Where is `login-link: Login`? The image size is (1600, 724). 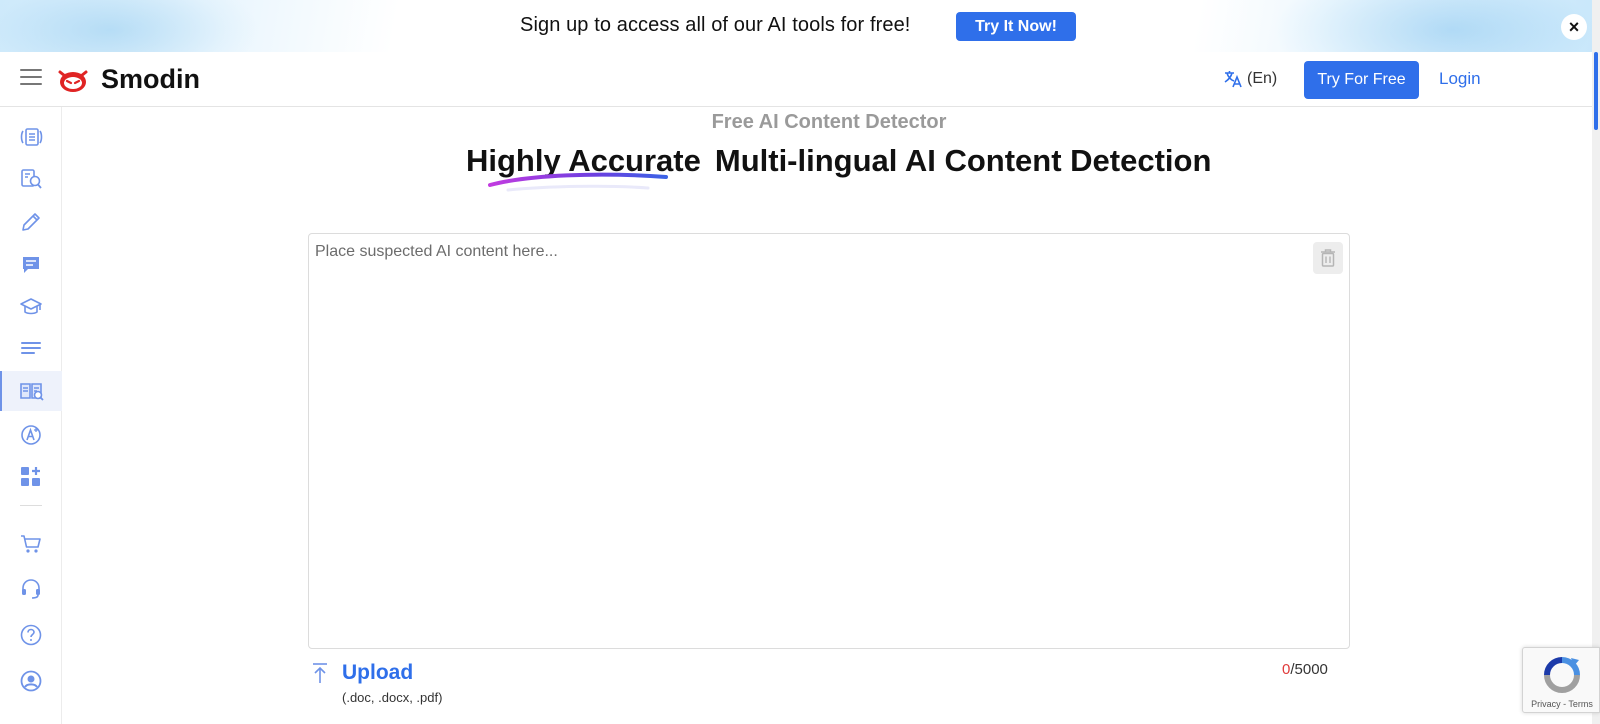 login-link: Login is located at coordinates (1460, 79).